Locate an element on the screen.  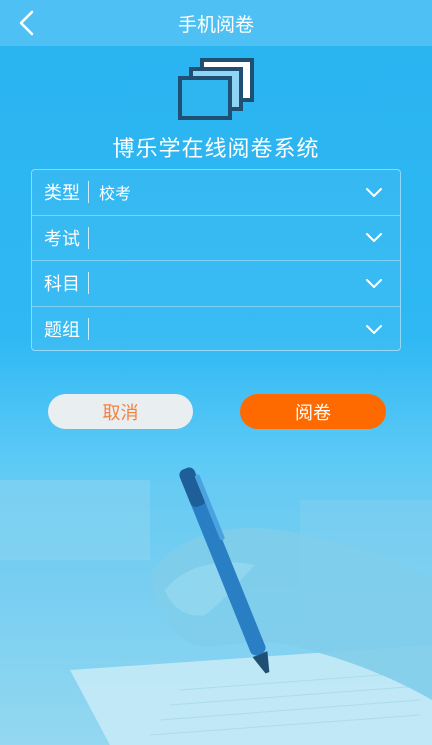
back-button is located at coordinates (26, 23).